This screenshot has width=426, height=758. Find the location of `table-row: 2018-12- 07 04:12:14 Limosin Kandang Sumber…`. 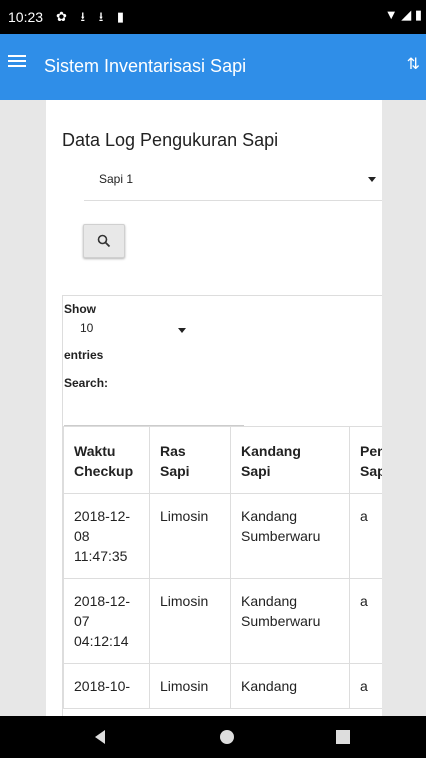

table-row: 2018-12- 07 04:12:14 Limosin Kandang Sumber… is located at coordinates (222, 621).